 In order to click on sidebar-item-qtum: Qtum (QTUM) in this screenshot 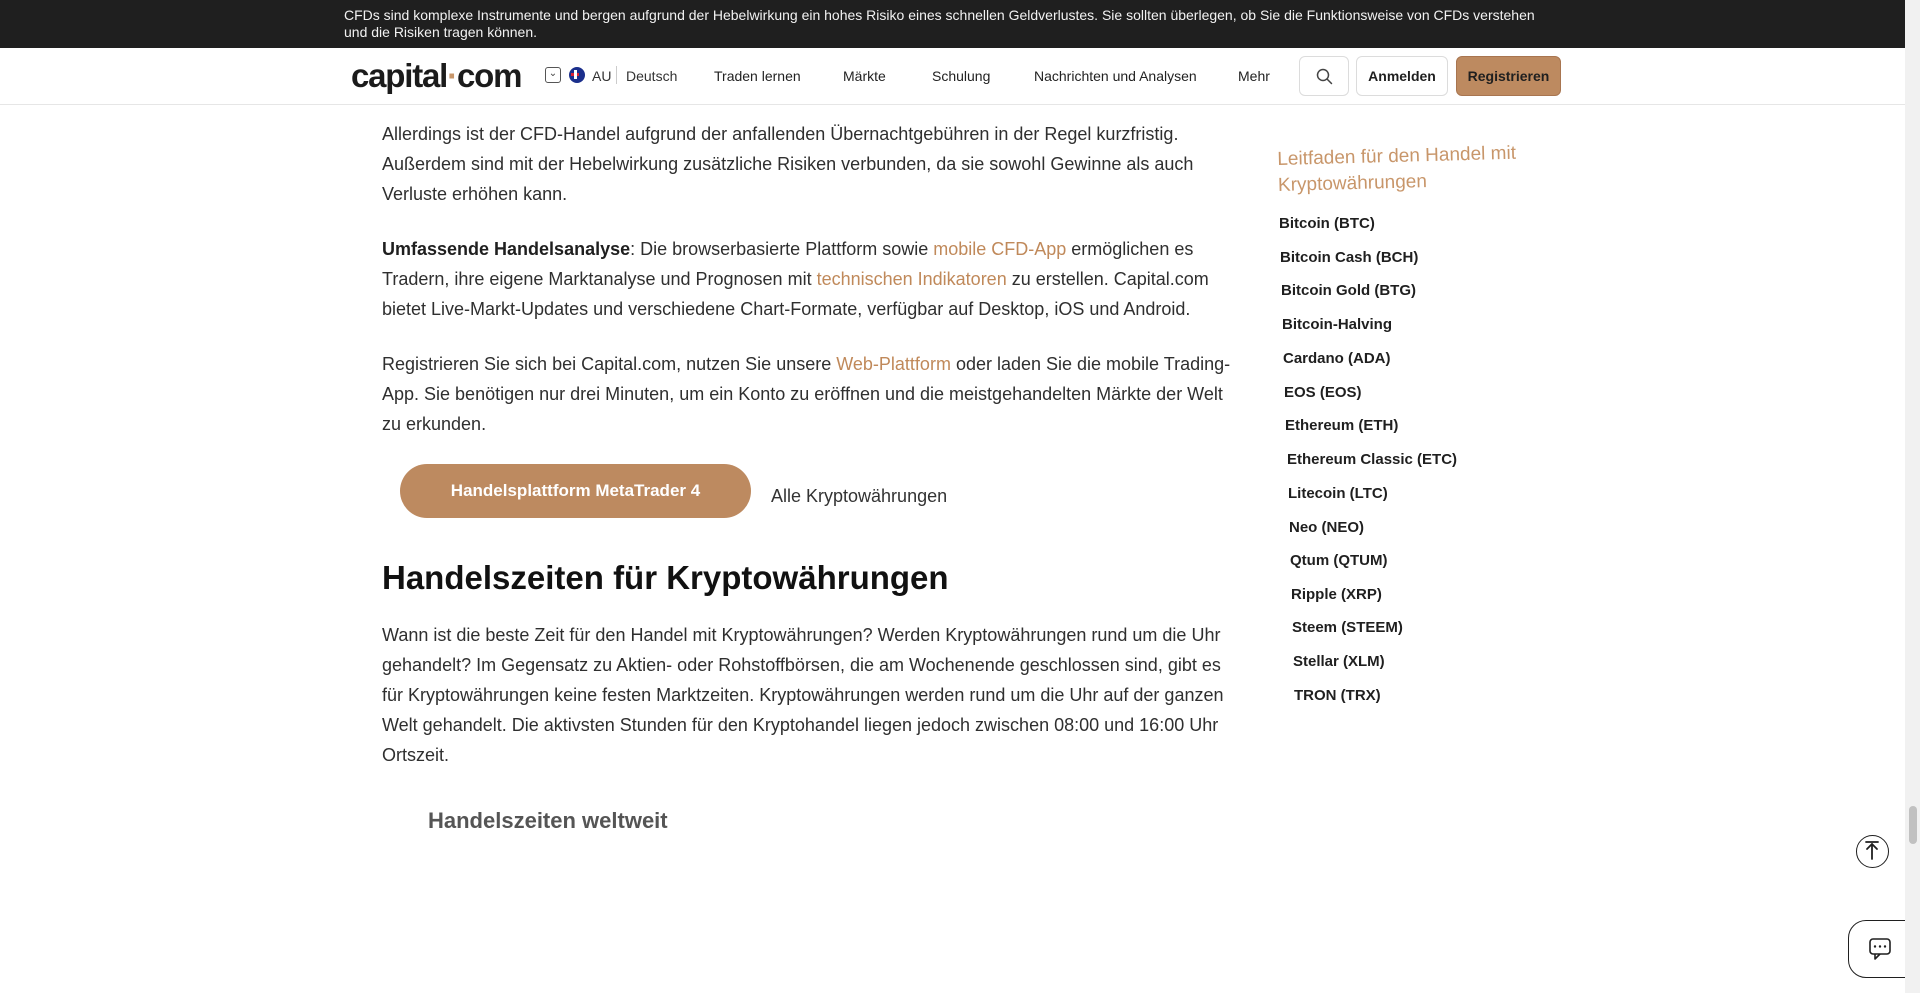, I will do `click(1338, 560)`.